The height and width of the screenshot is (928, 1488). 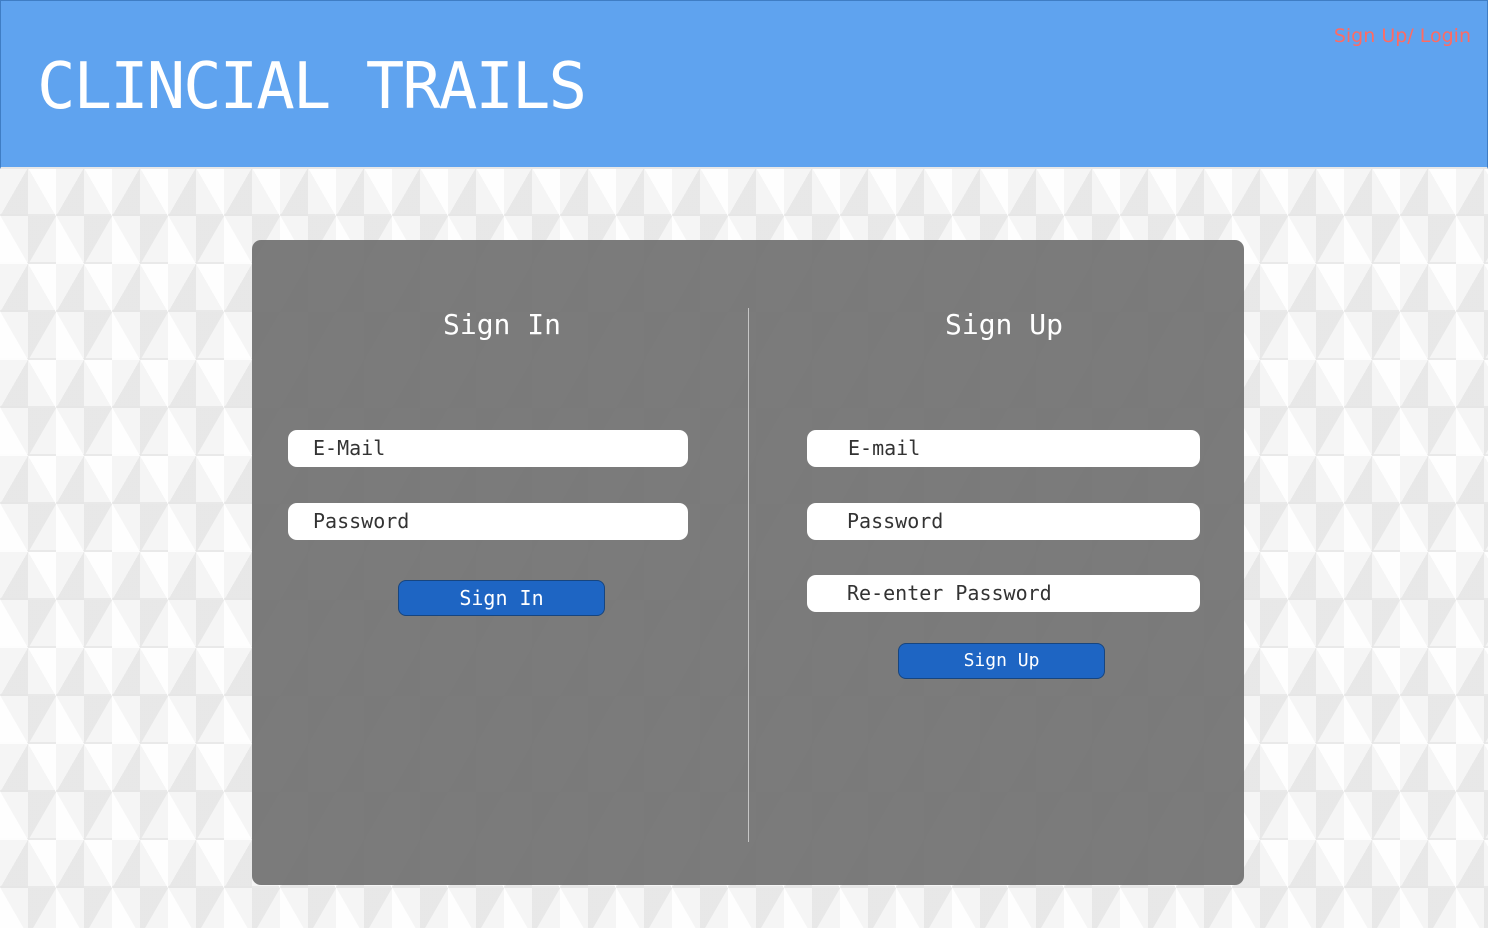 What do you see at coordinates (488, 521) in the screenshot?
I see `sign-in-password-field: Password` at bounding box center [488, 521].